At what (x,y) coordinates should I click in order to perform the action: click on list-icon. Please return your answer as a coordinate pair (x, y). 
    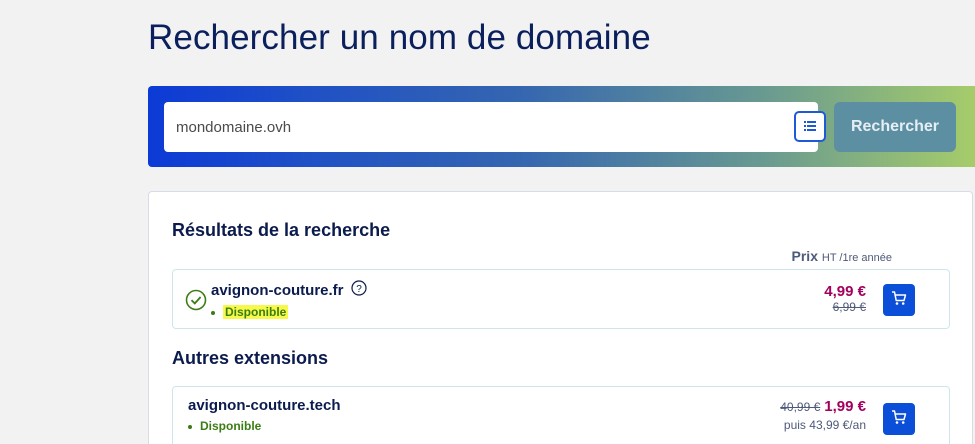
    Looking at the image, I should click on (810, 127).